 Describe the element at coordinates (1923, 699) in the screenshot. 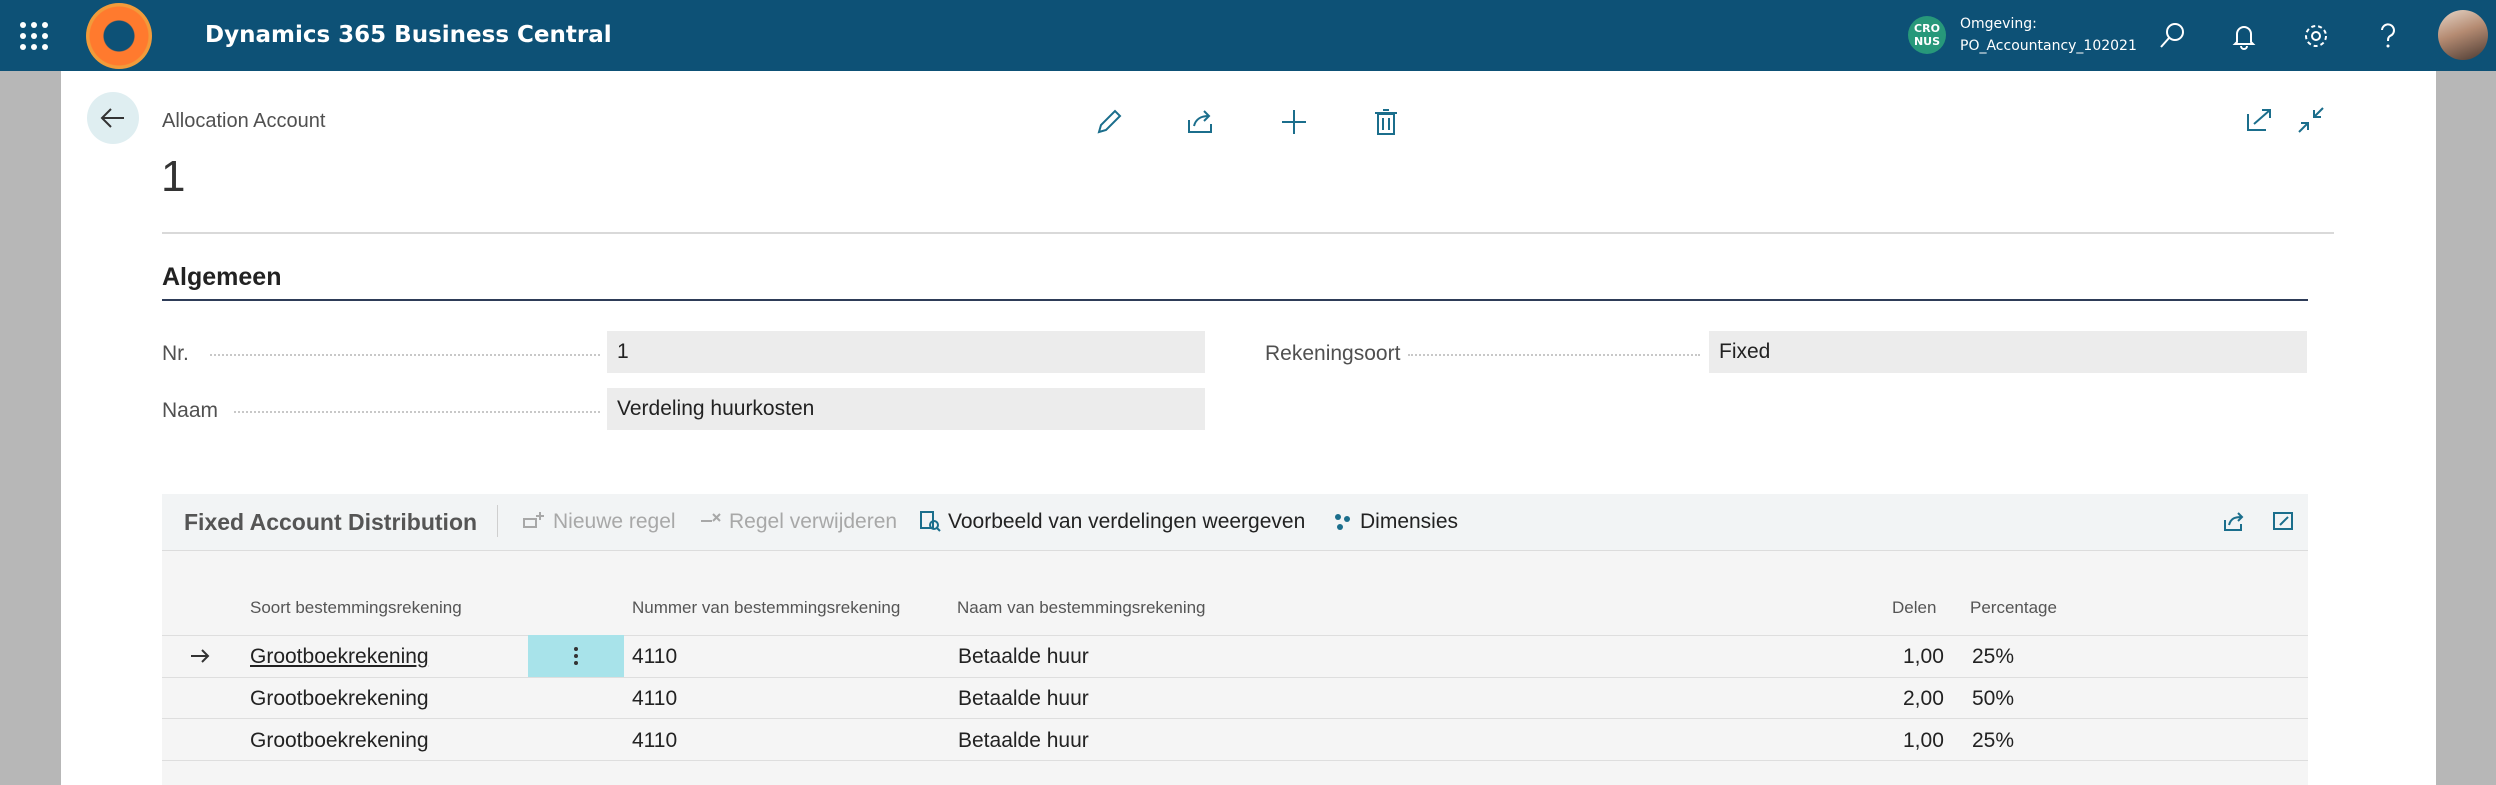

I see `delen-cell: 2,00` at that location.